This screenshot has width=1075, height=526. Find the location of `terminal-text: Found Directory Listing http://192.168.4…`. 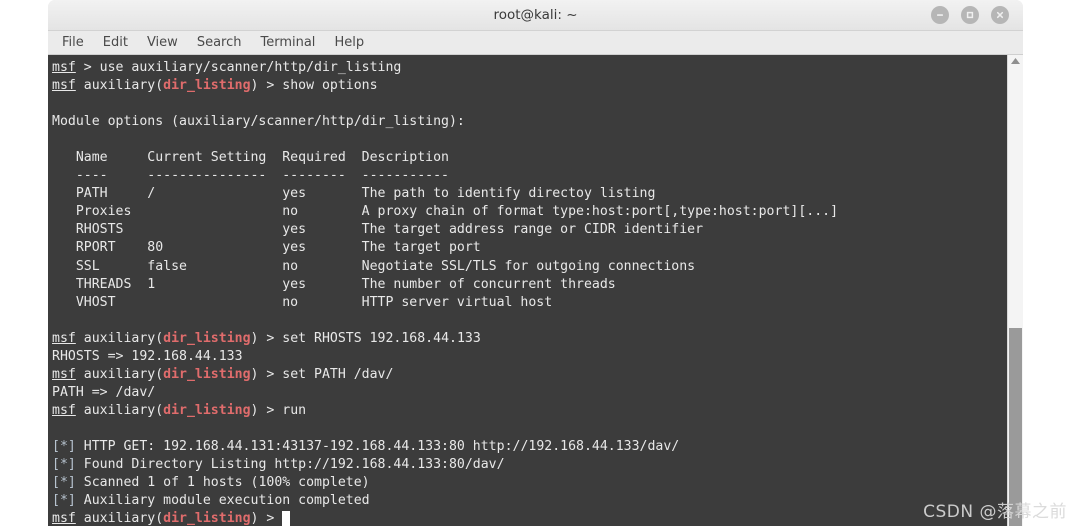

terminal-text: Found Directory Listing http://192.168.4… is located at coordinates (290, 465).